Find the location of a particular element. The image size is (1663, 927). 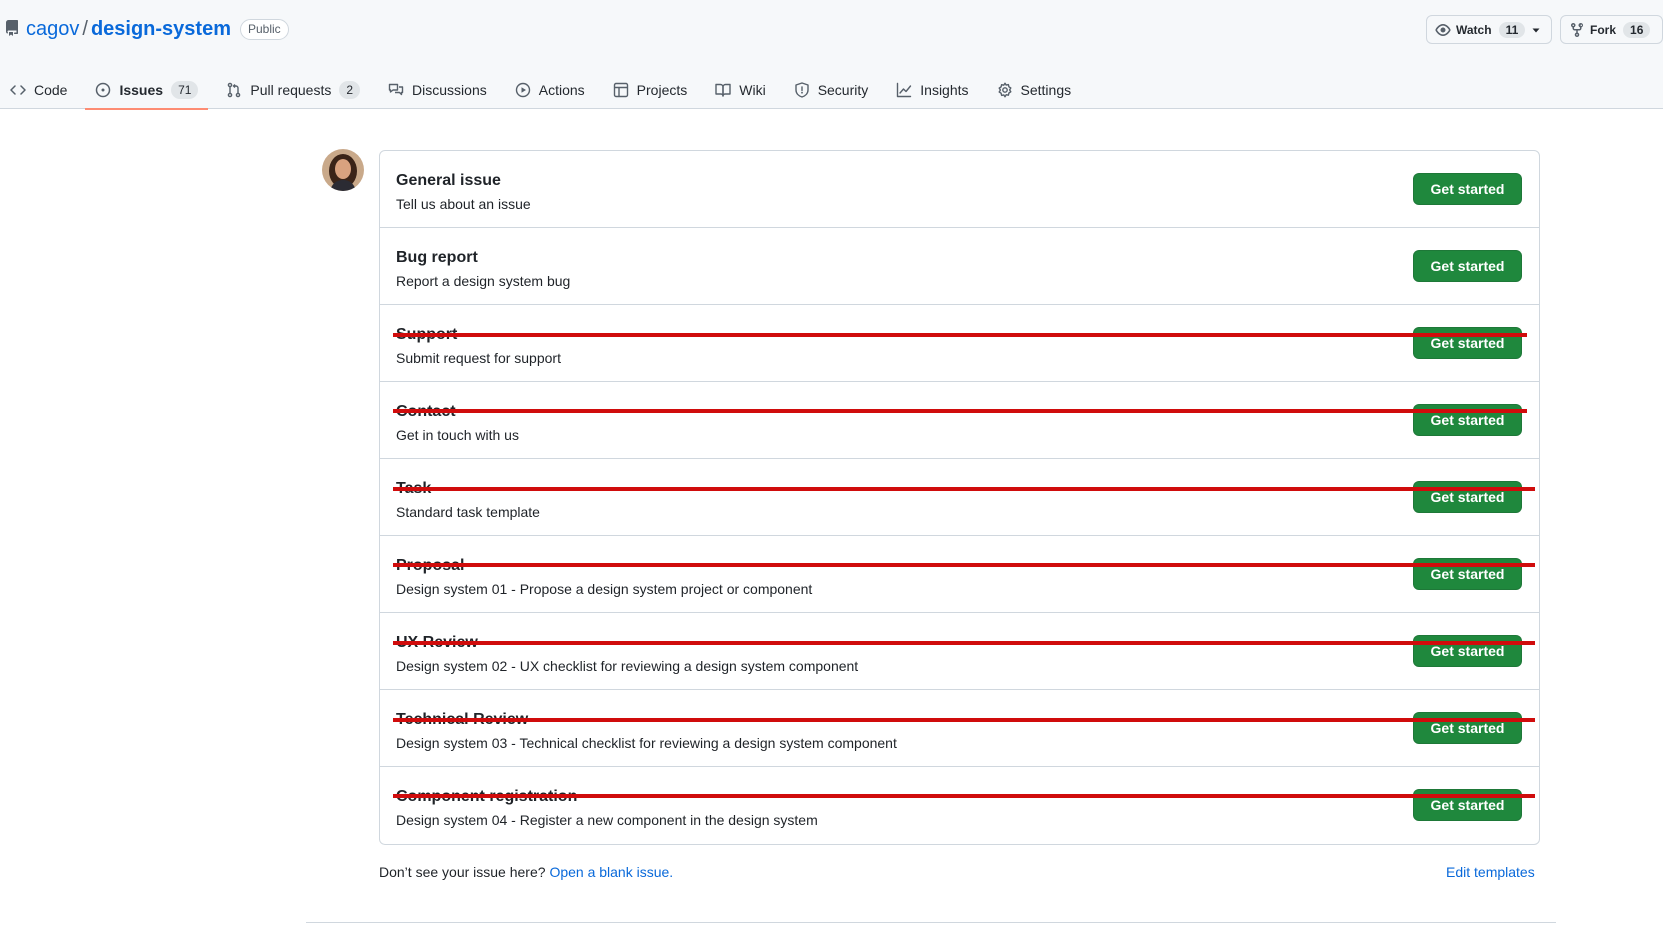

tab-issues: Issues 71 is located at coordinates (147, 90).